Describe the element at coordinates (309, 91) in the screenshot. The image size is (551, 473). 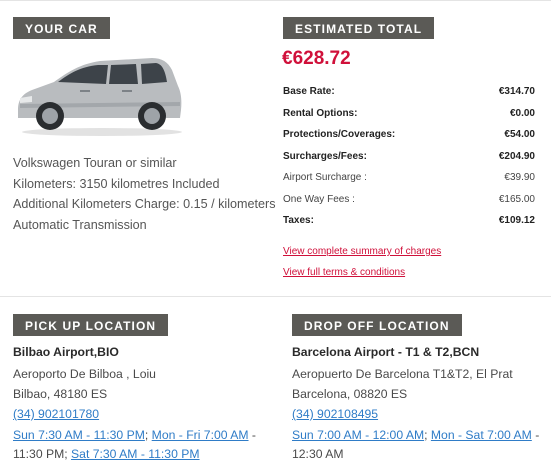
I see `charge-label: Base Rate:` at that location.